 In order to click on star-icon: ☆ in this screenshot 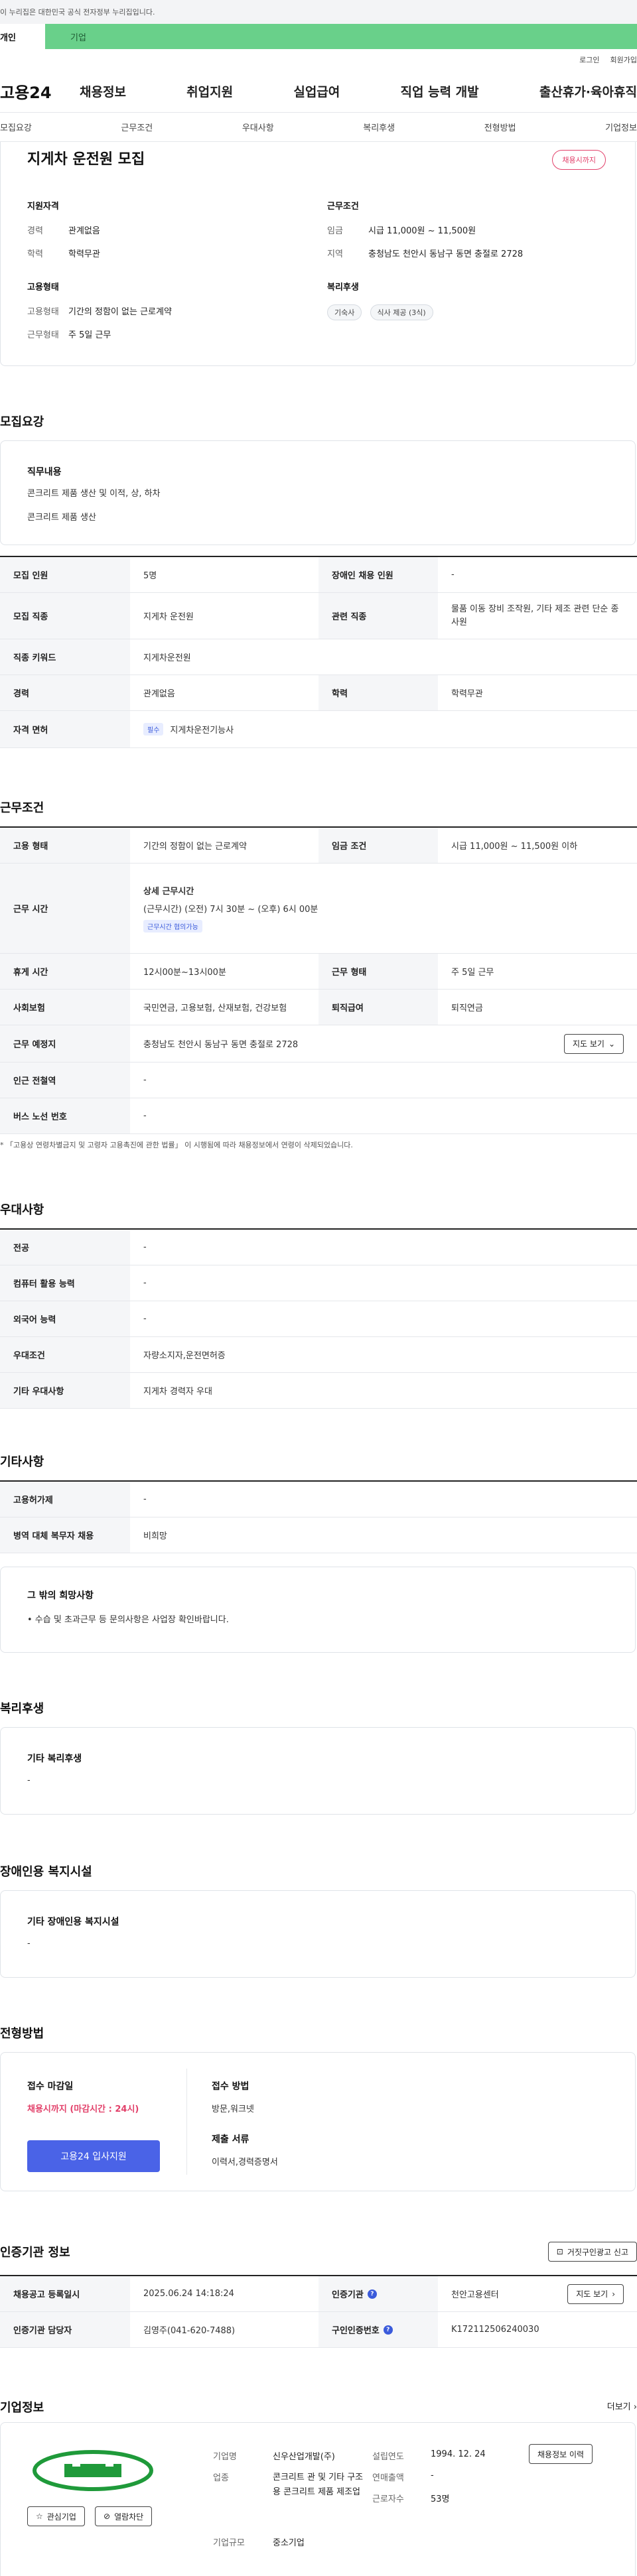, I will do `click(39, 2517)`.